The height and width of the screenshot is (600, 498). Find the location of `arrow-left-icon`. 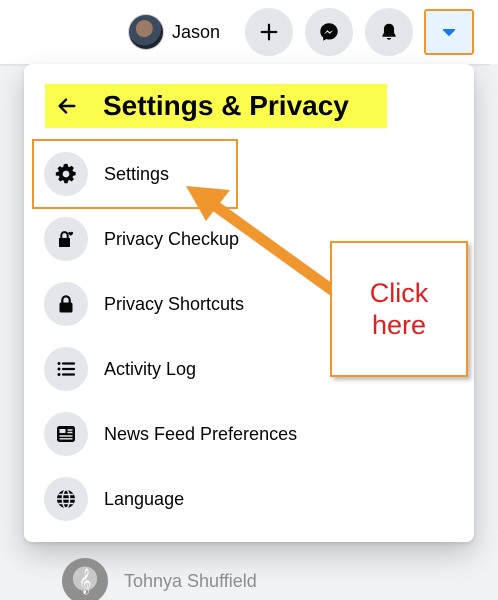

arrow-left-icon is located at coordinates (67, 106).